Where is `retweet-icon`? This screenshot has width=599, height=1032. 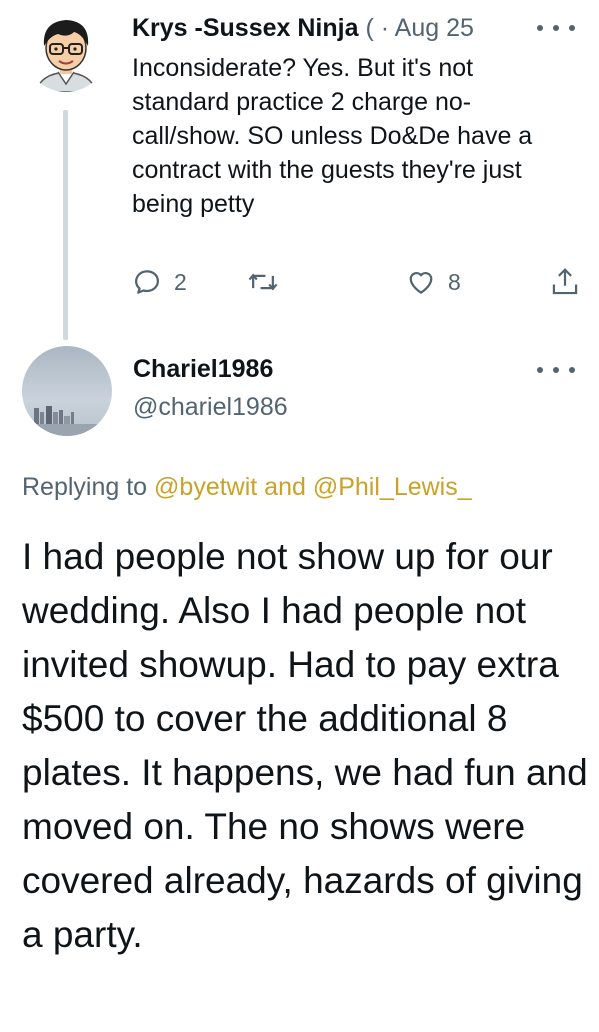 retweet-icon is located at coordinates (263, 282).